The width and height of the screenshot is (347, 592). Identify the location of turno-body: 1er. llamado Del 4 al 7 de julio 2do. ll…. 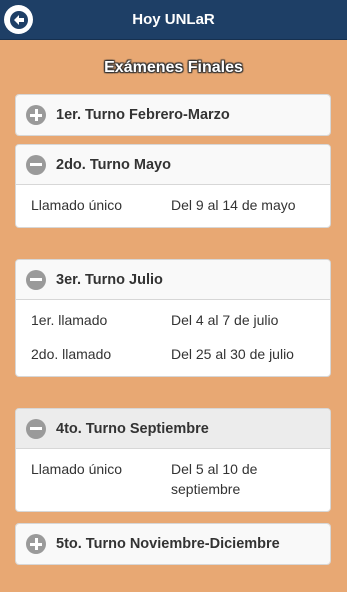
(173, 338).